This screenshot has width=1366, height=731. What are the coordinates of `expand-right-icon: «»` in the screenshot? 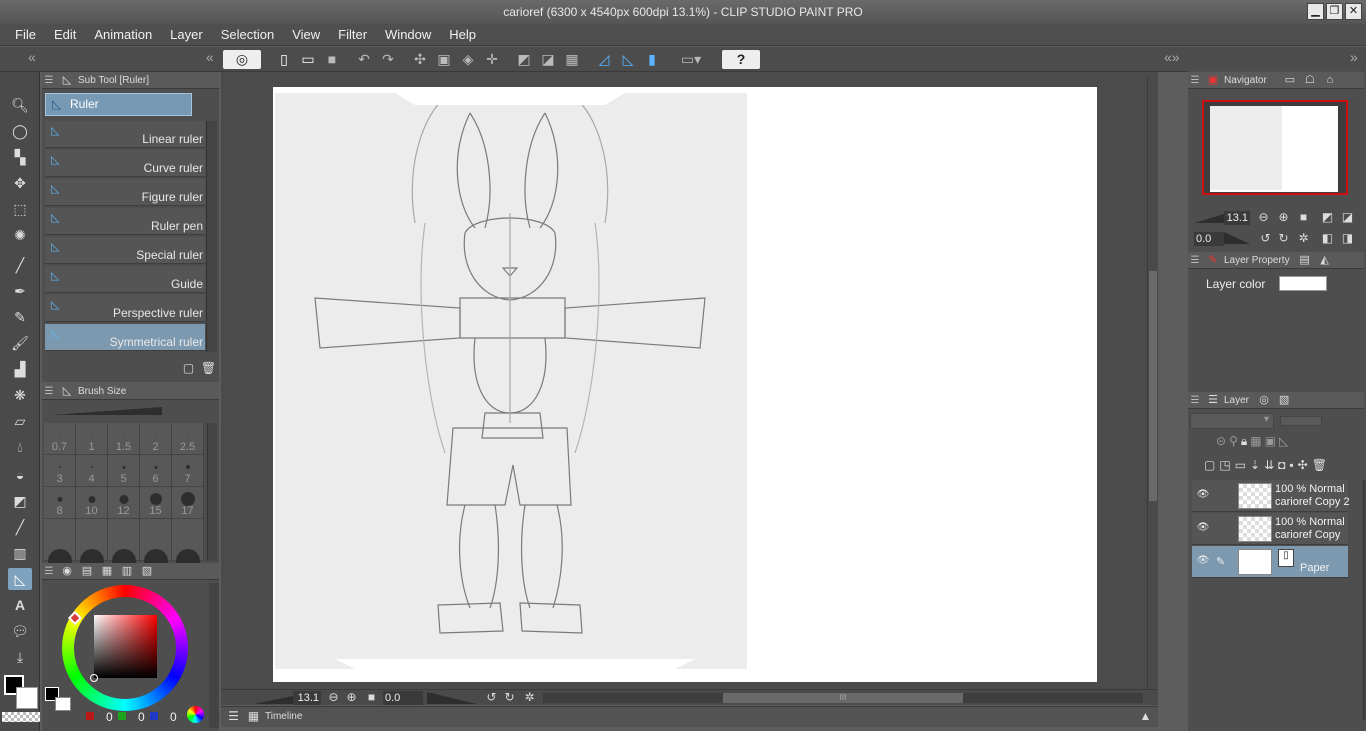 It's located at (1172, 57).